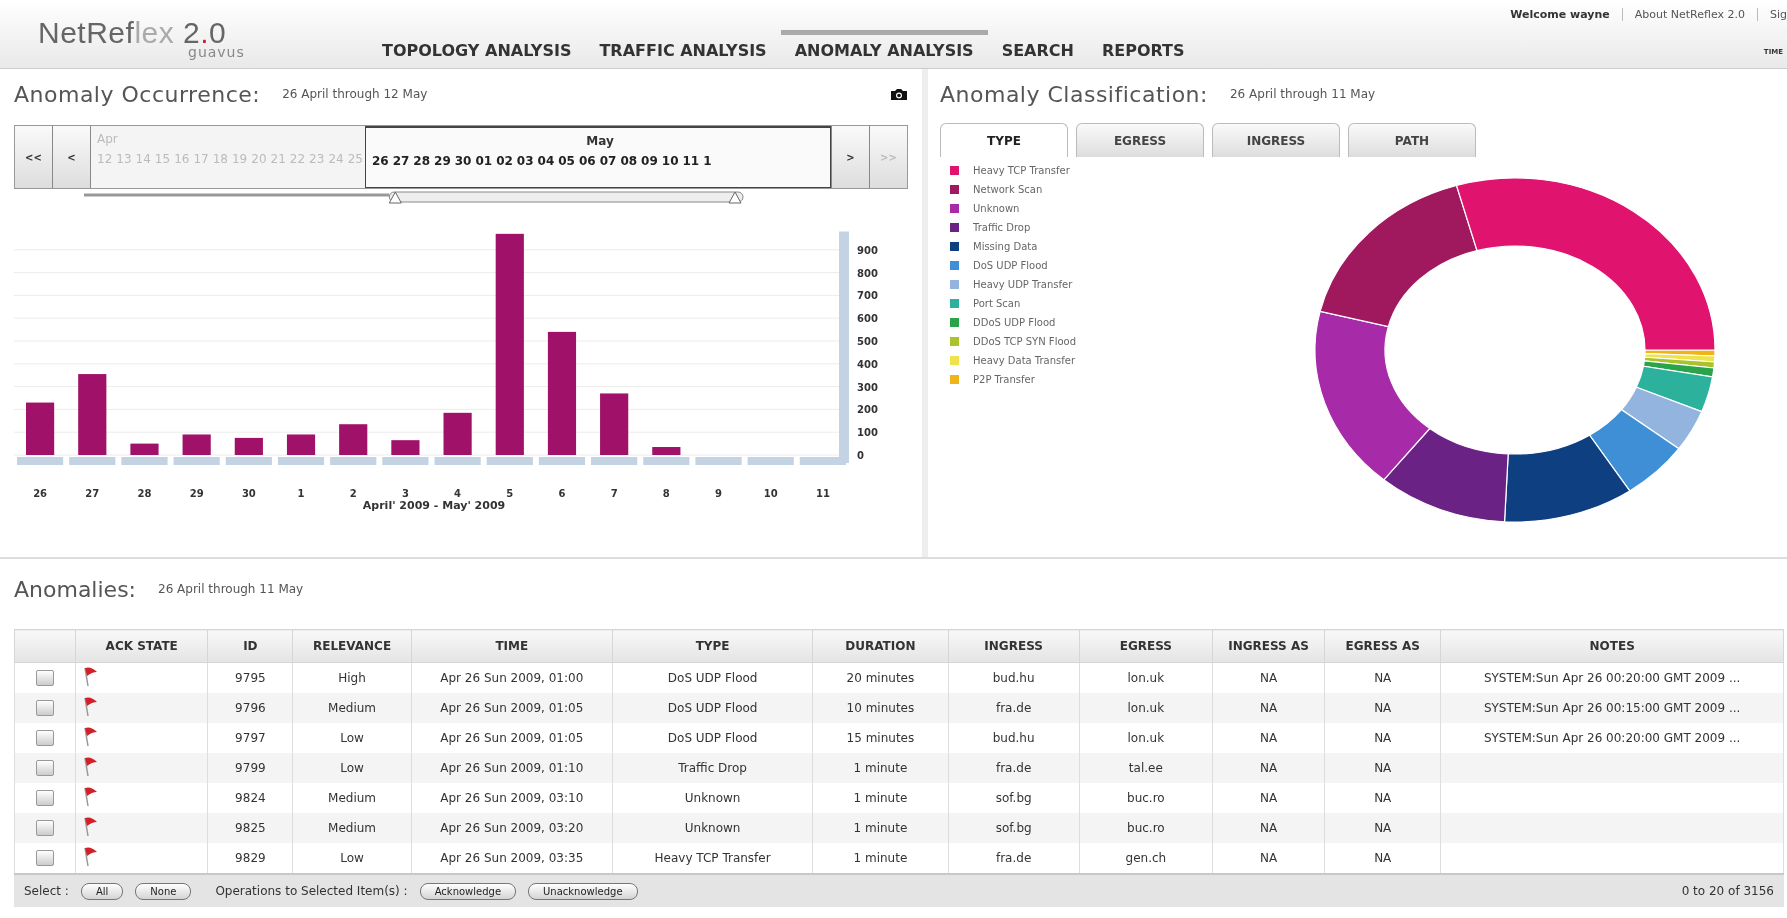 This screenshot has height=918, width=1787. Describe the element at coordinates (566, 161) in the screenshot. I see `day-label: 05` at that location.